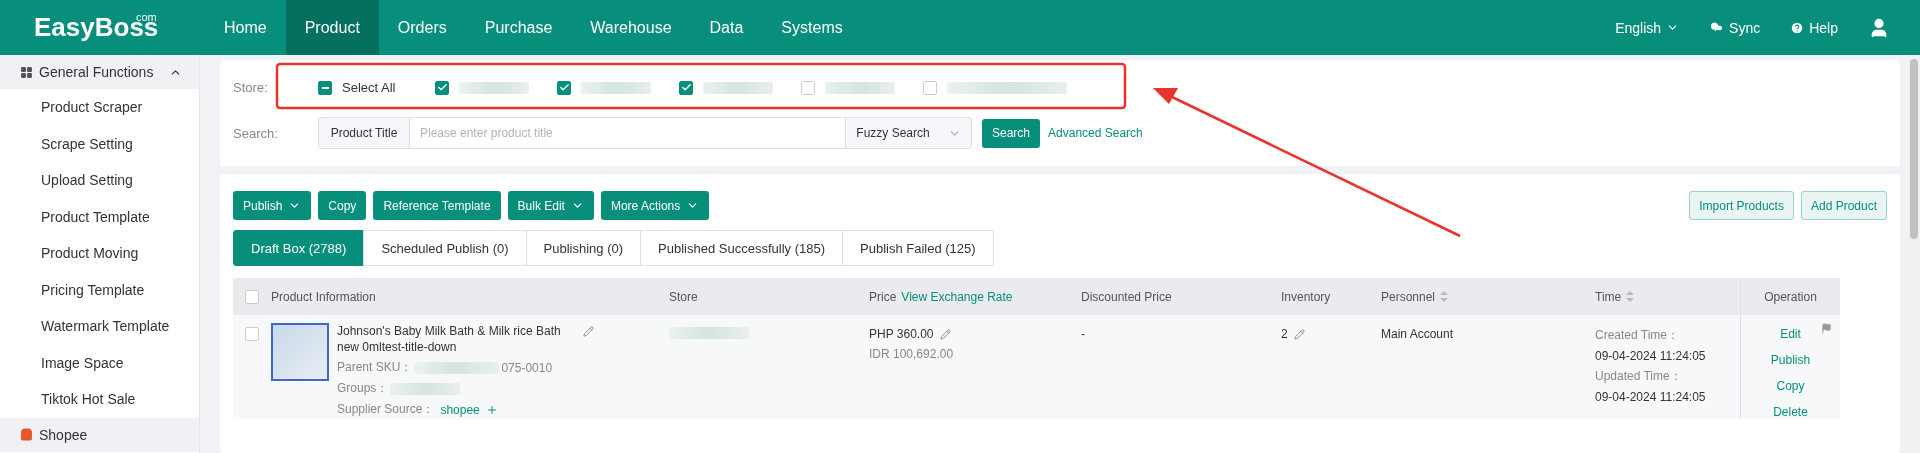 Image resolution: width=1920 pixels, height=453 pixels. I want to click on operation-link: Publish, so click(1790, 360).